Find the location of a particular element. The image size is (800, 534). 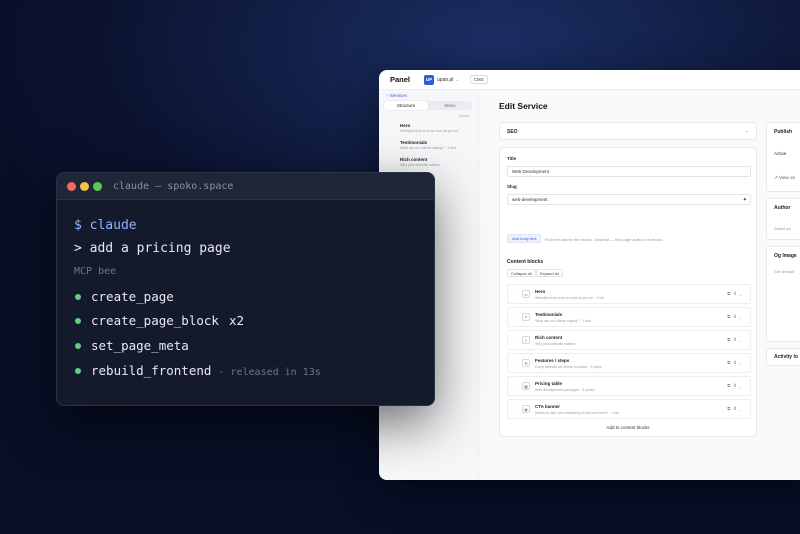

sidebar-item-title: Rich content is located at coordinates (414, 159).